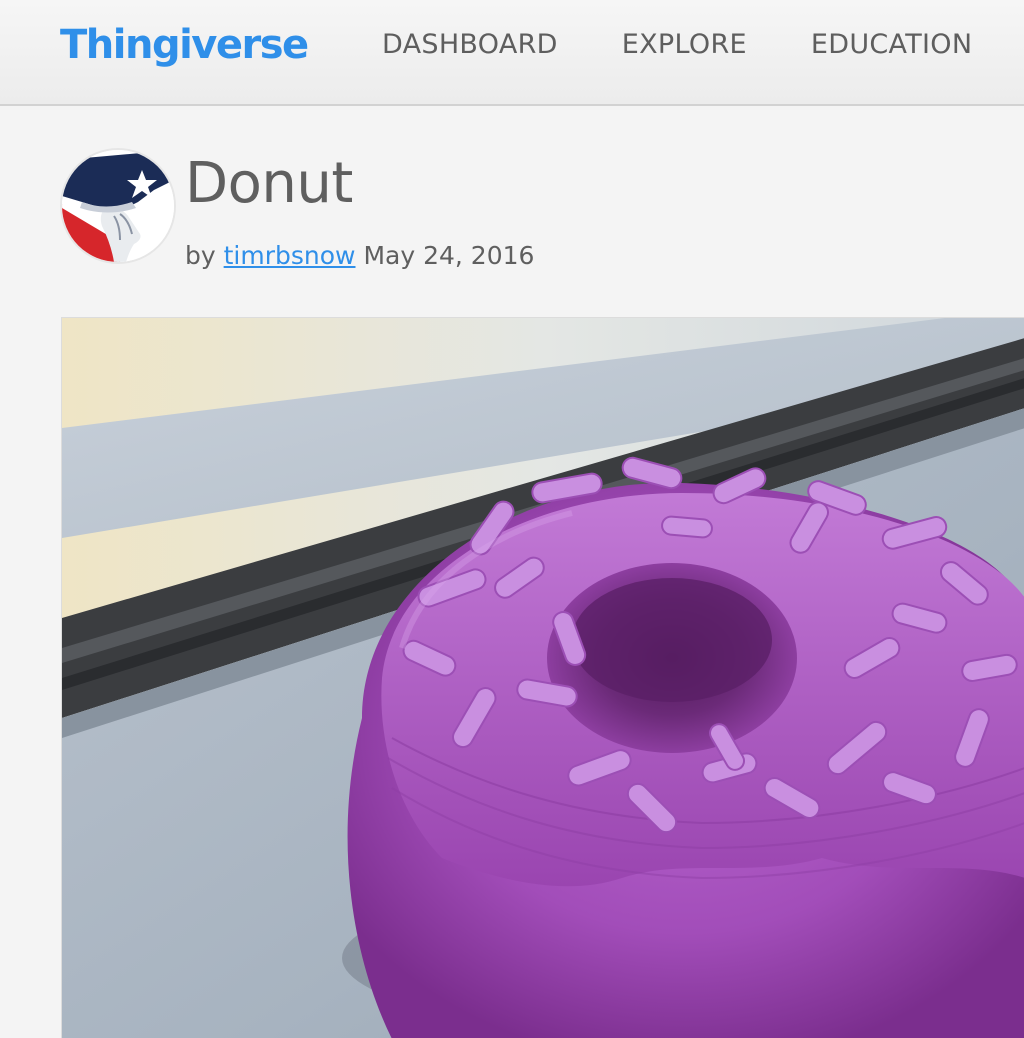  What do you see at coordinates (684, 45) in the screenshot?
I see `nav-item-explore: EXPLORE` at bounding box center [684, 45].